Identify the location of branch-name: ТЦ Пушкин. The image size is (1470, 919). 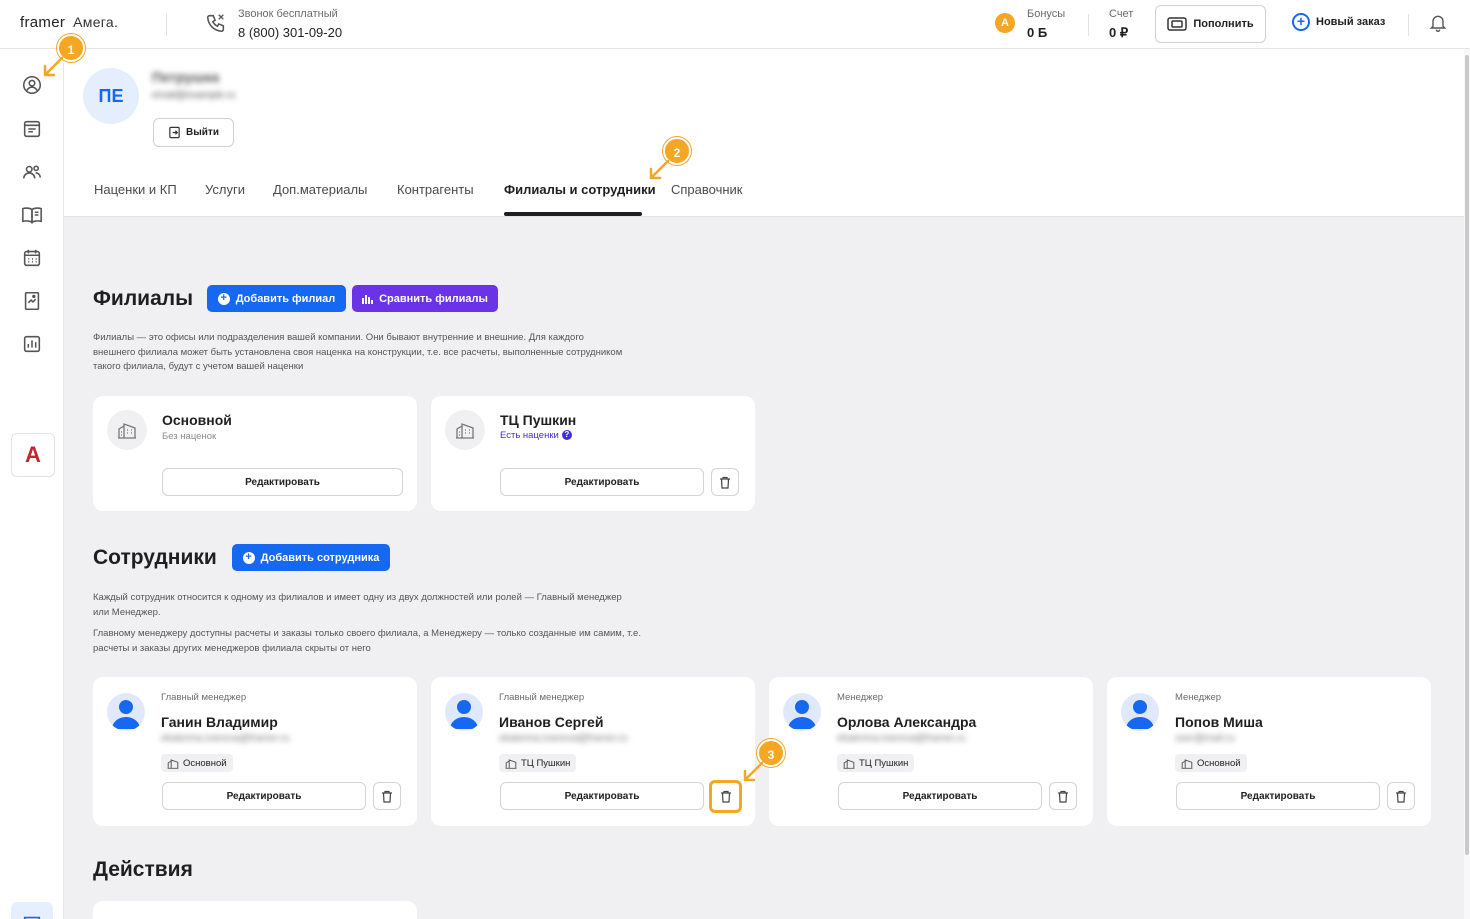
(538, 420).